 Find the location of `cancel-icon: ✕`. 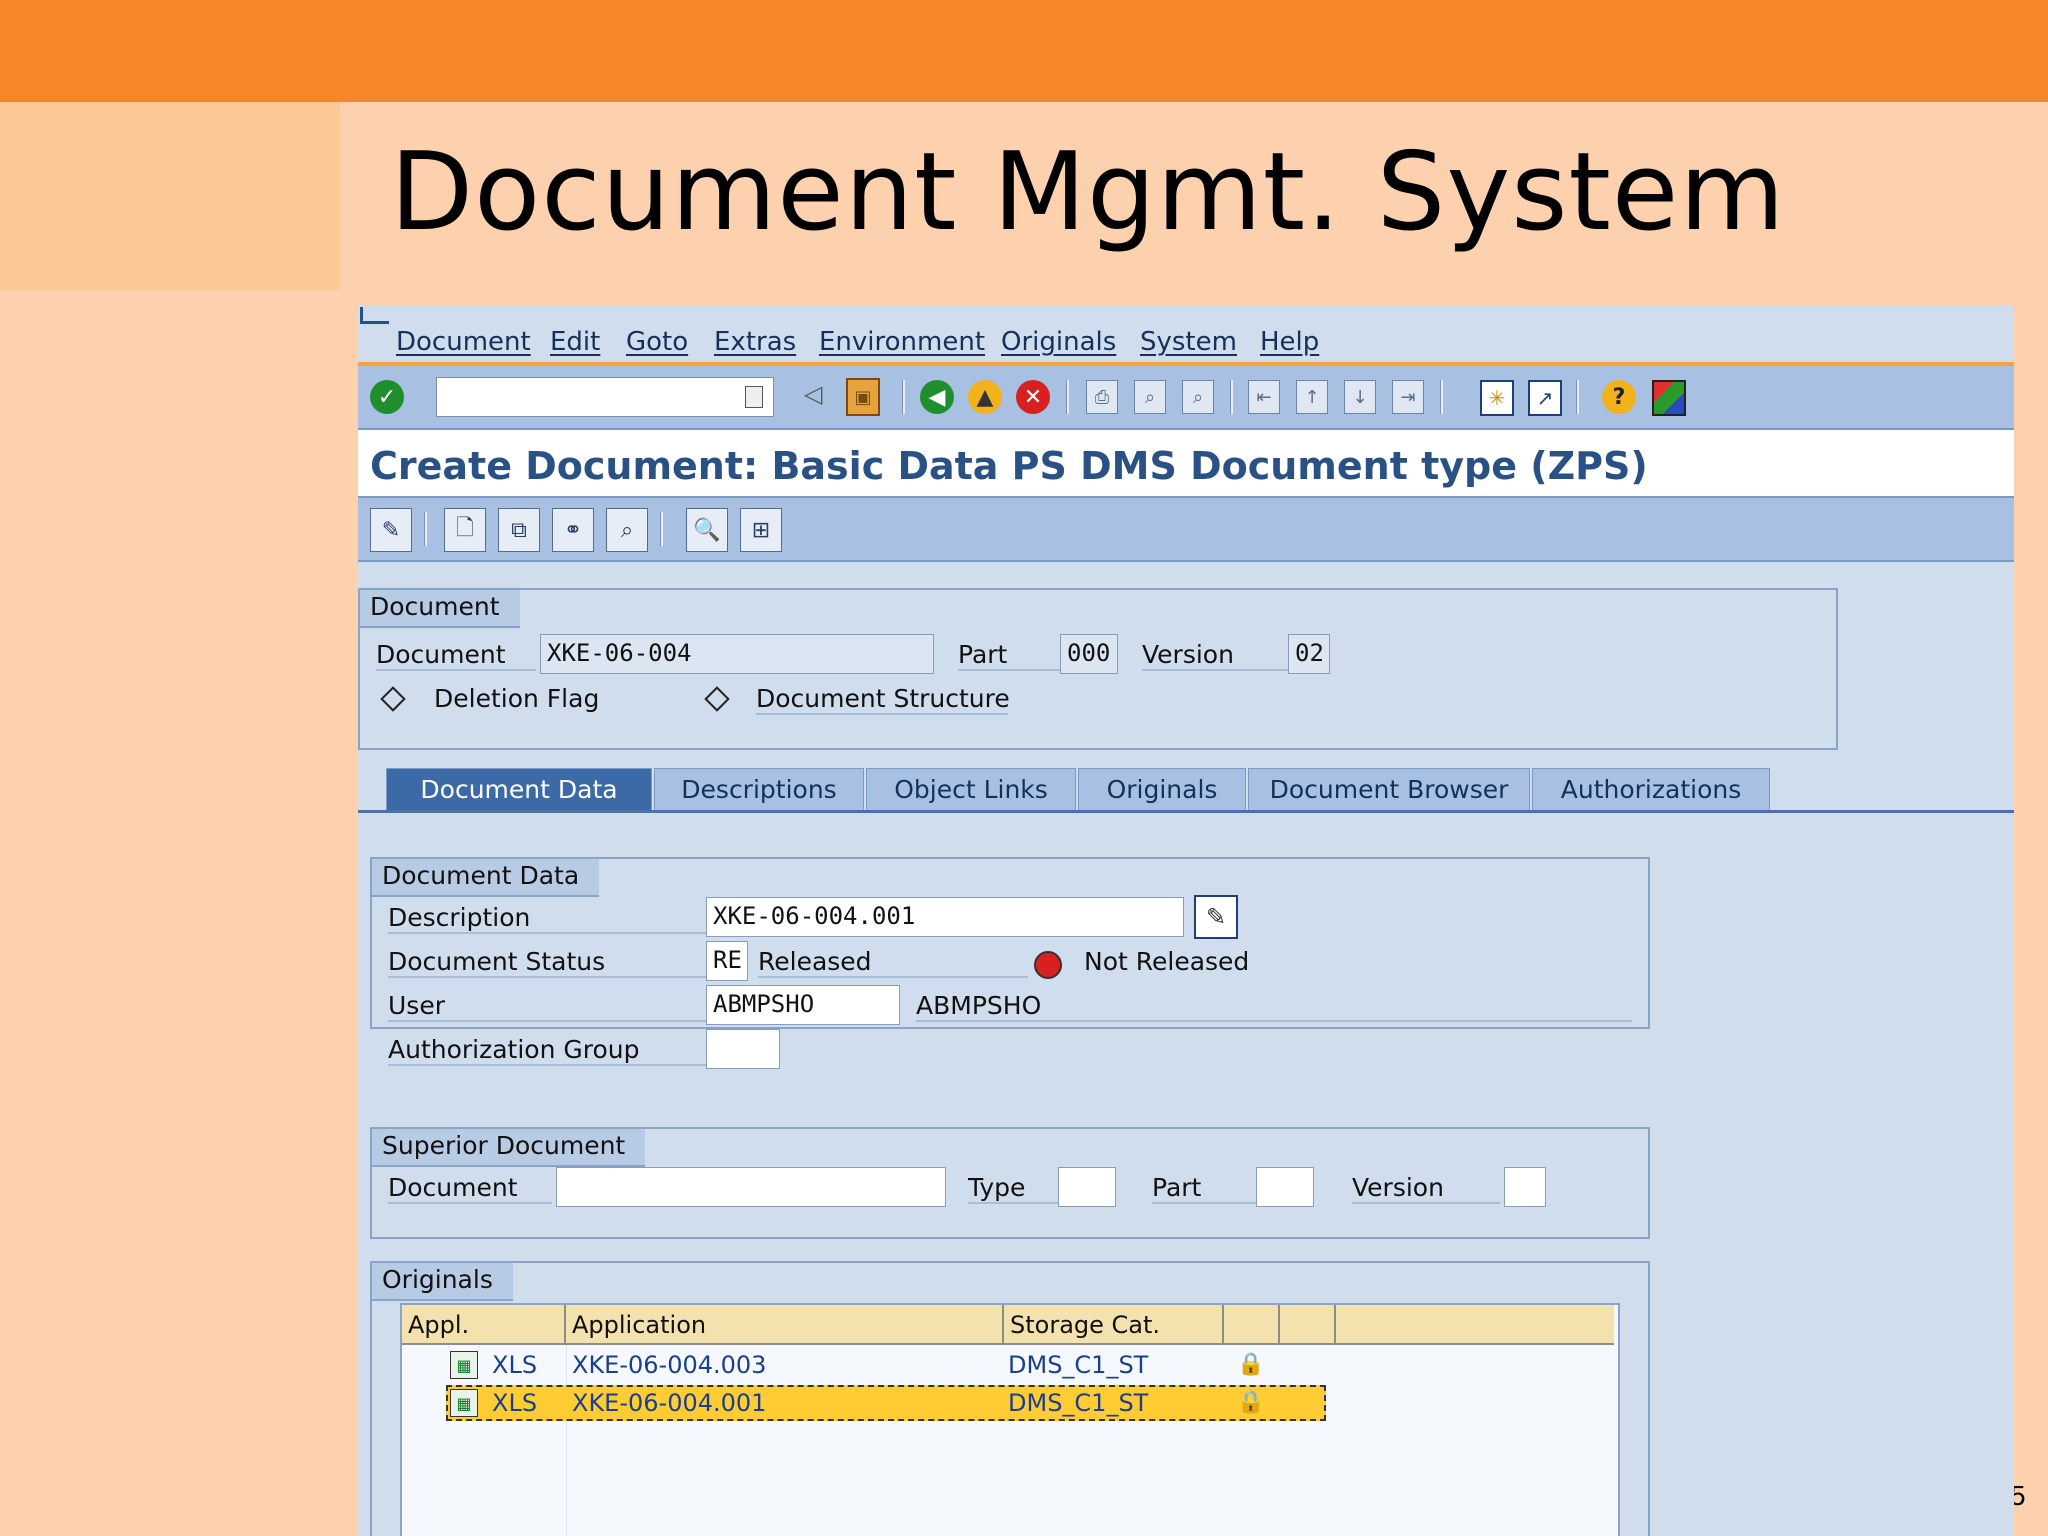

cancel-icon: ✕ is located at coordinates (1033, 397).